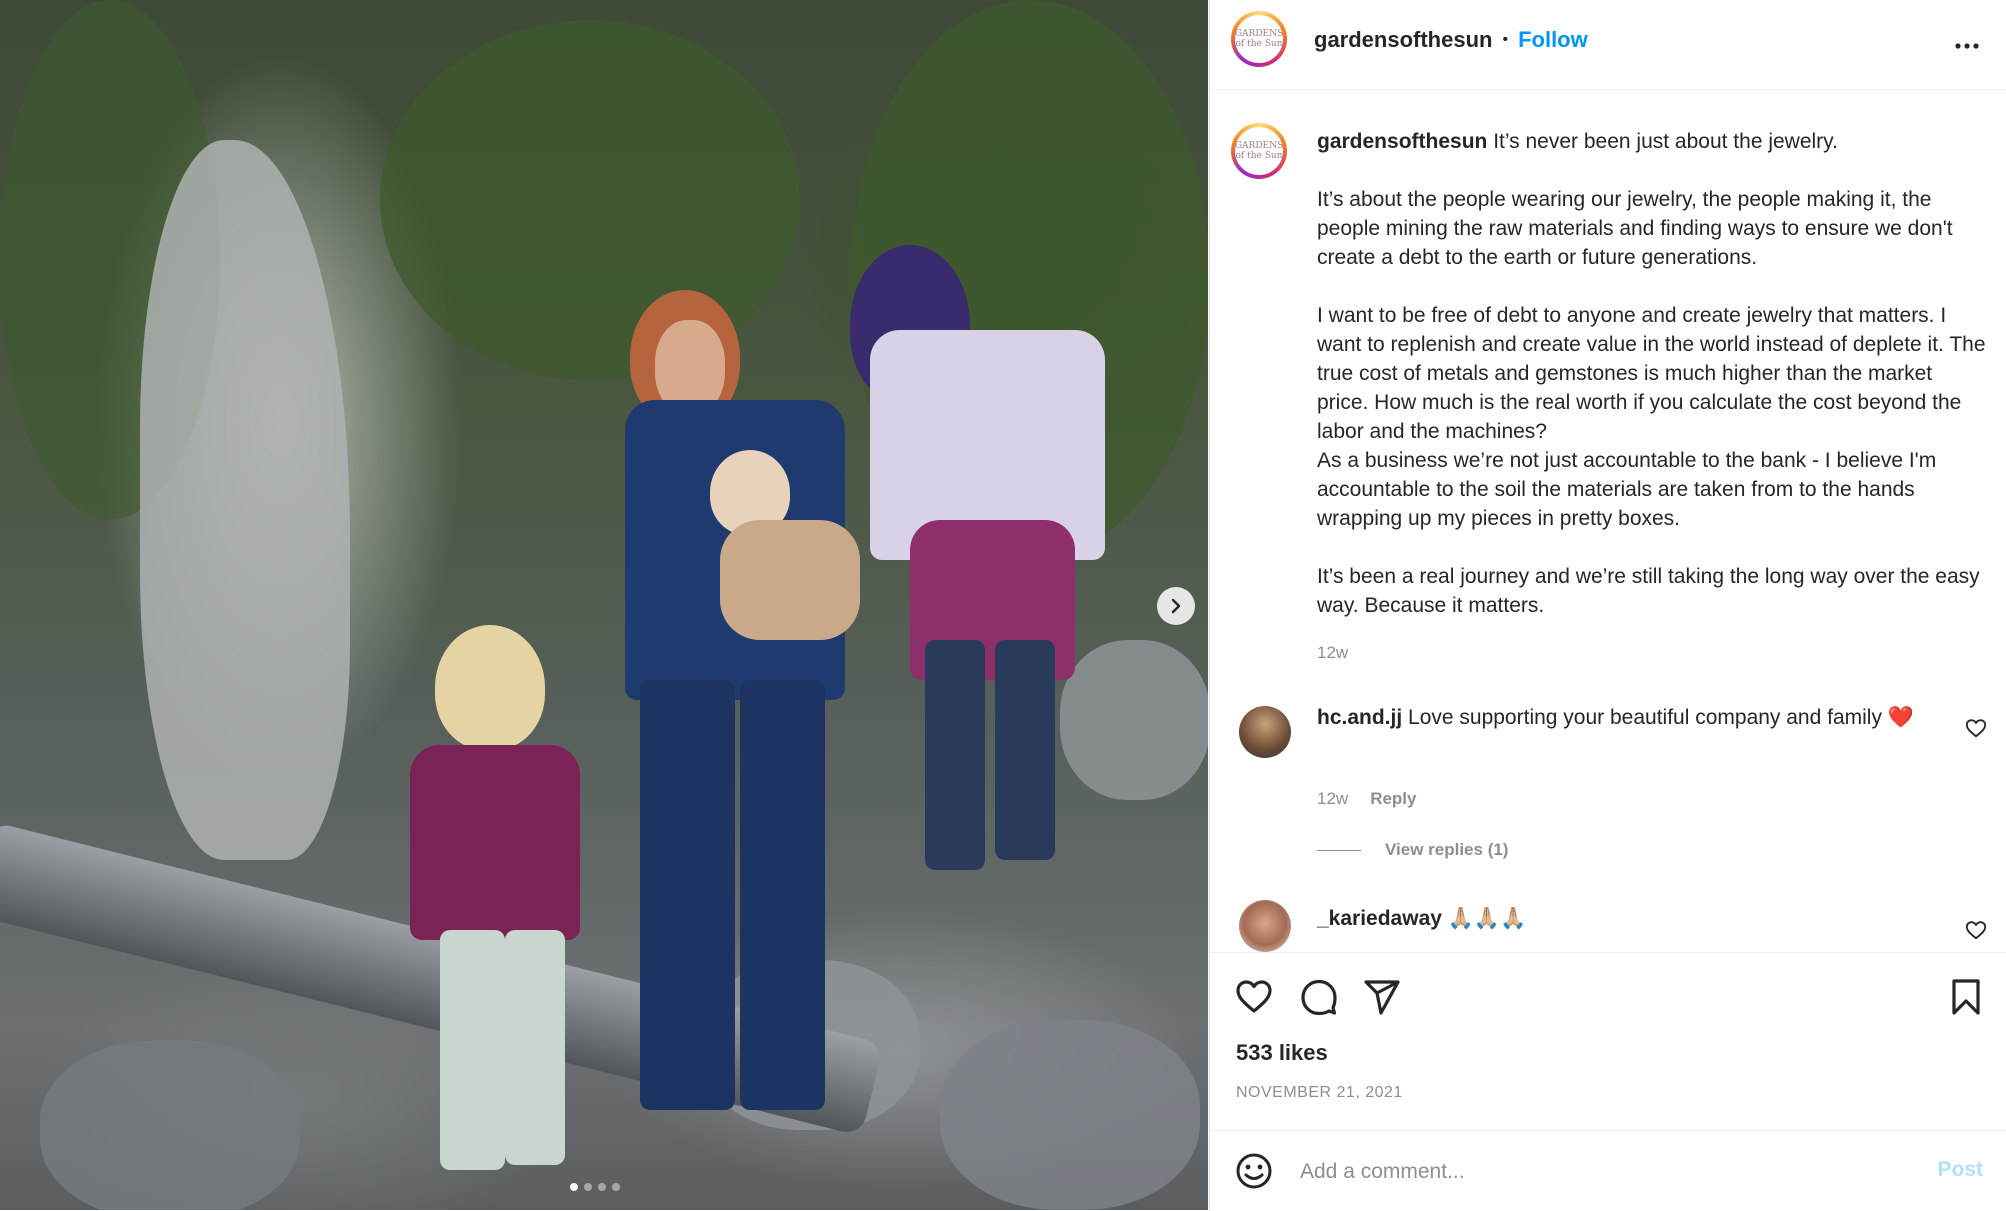 The height and width of the screenshot is (1211, 2006). What do you see at coordinates (1332, 653) in the screenshot?
I see `caption-time: 12w` at bounding box center [1332, 653].